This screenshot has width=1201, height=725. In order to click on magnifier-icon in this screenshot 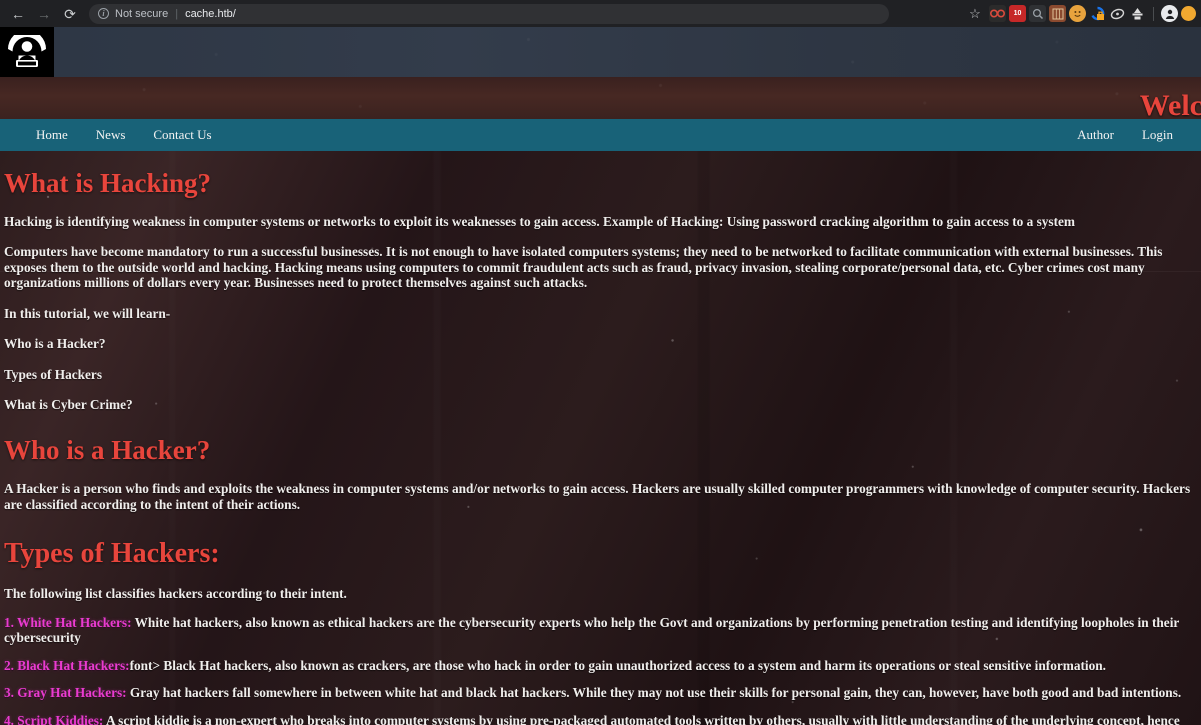, I will do `click(1037, 13)`.